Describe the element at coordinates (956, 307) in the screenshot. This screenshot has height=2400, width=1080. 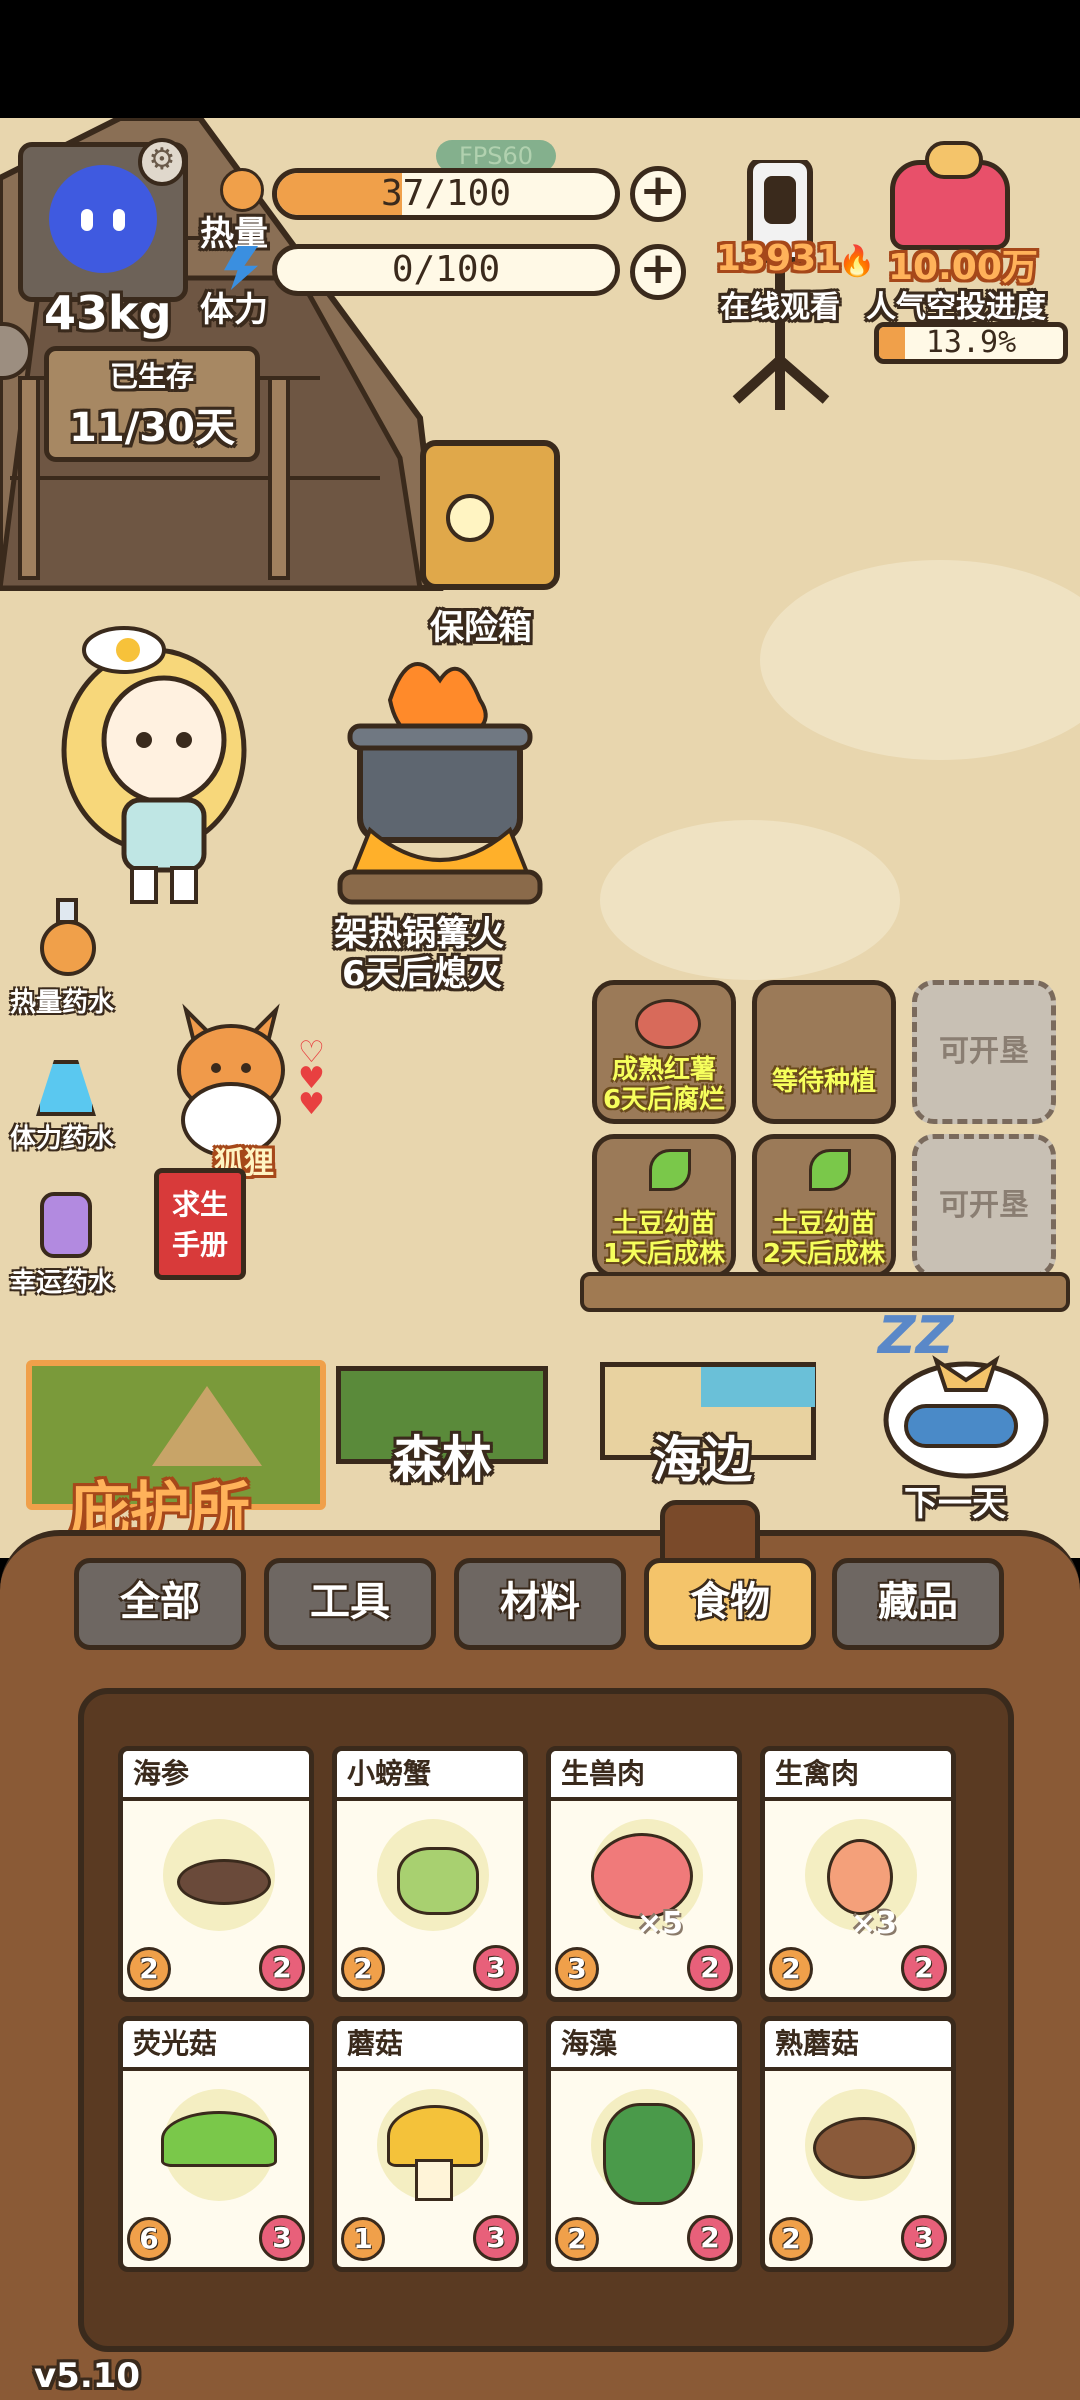
I see `popularity-label: 人气空投进度` at that location.